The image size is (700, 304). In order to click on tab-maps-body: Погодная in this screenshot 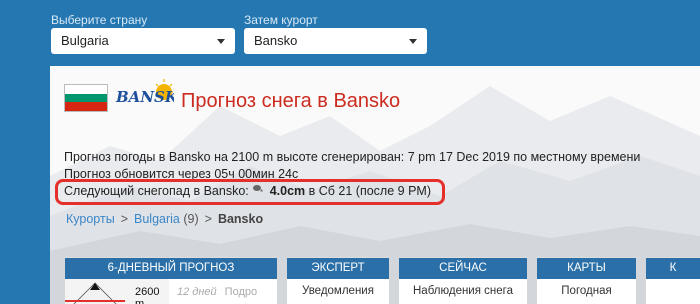, I will do `click(586, 291)`.